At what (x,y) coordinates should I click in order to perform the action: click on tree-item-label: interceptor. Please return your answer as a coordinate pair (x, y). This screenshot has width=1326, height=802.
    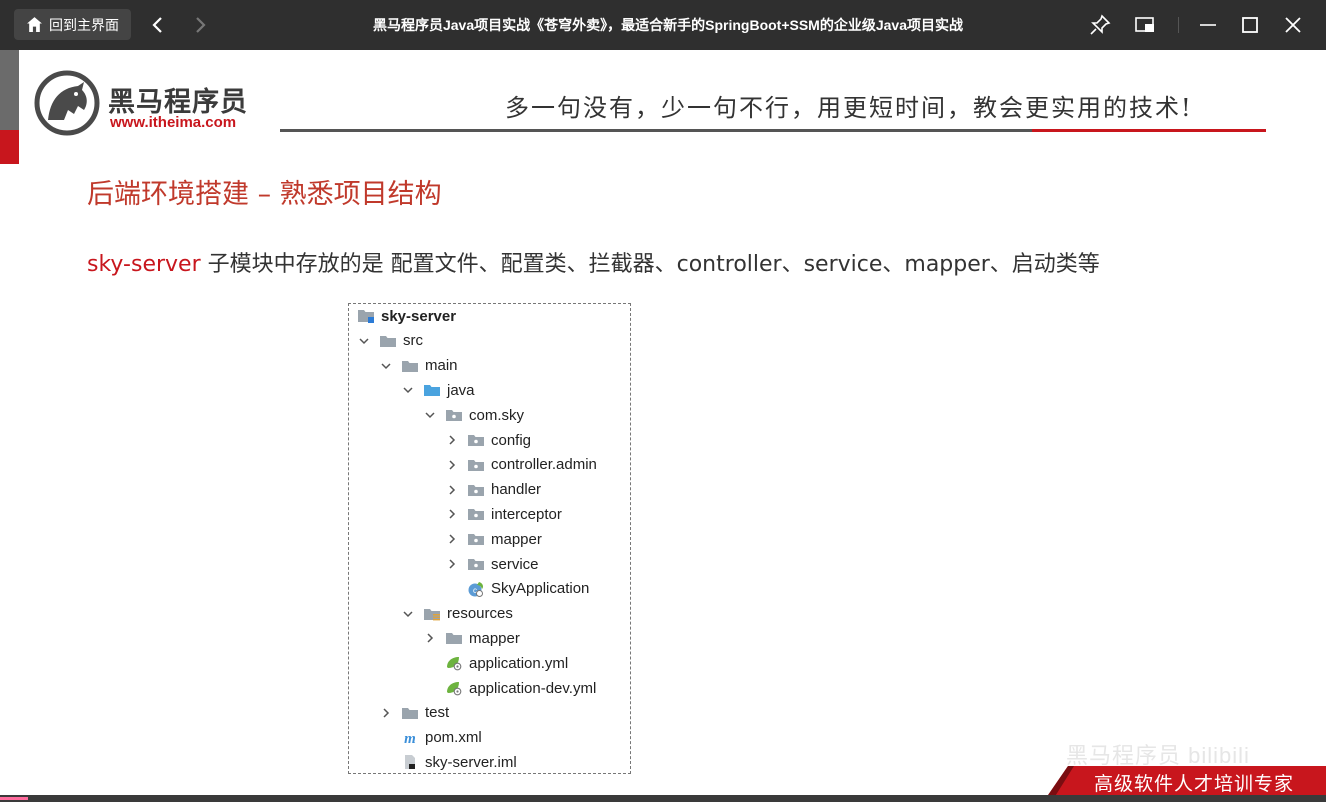
    Looking at the image, I should click on (526, 514).